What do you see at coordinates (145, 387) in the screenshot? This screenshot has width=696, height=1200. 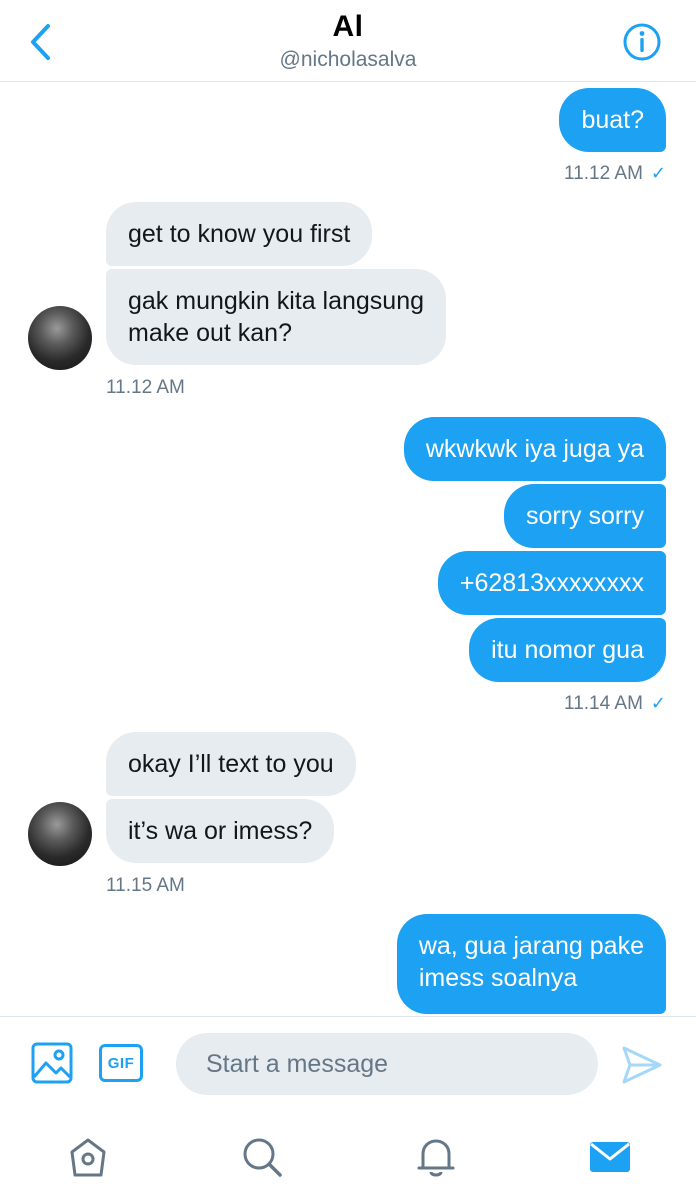 I see `message-timestamp: 11.12 AM` at bounding box center [145, 387].